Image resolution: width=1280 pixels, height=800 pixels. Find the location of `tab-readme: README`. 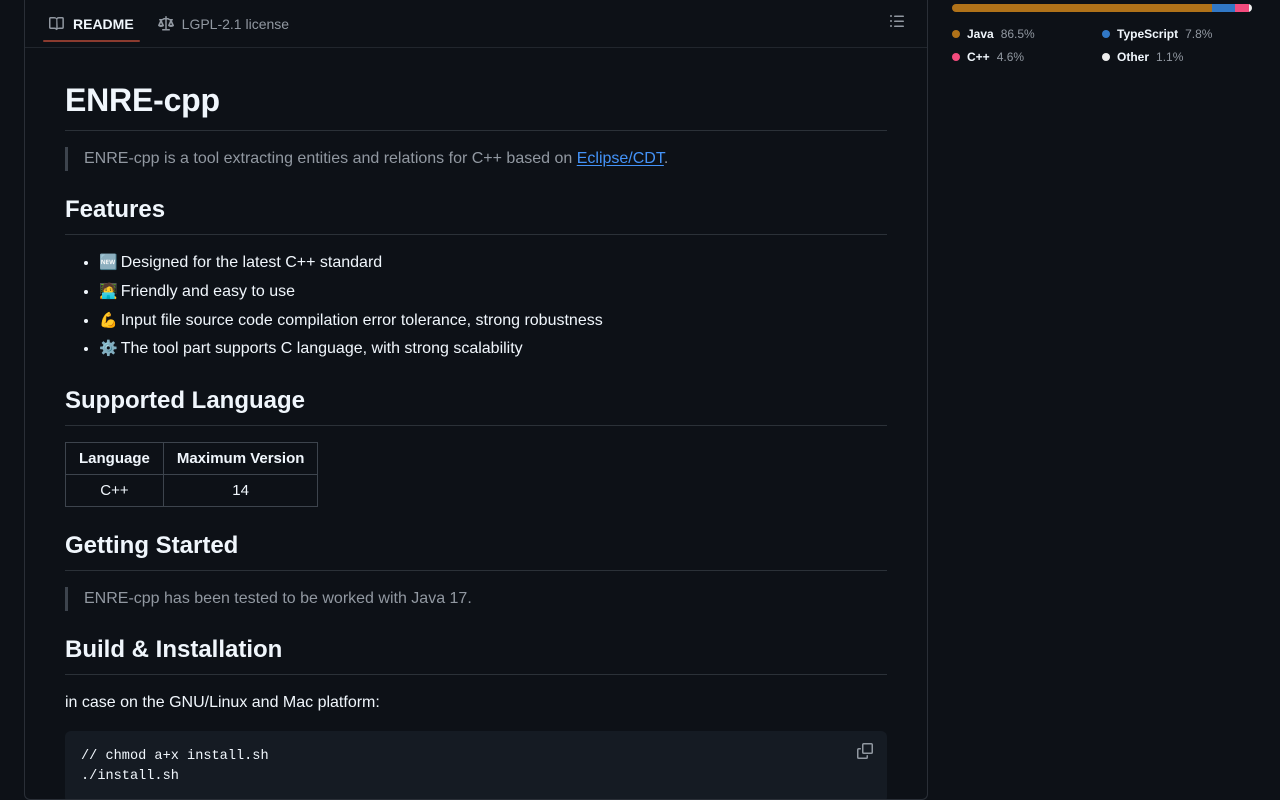

tab-readme: README is located at coordinates (91, 24).